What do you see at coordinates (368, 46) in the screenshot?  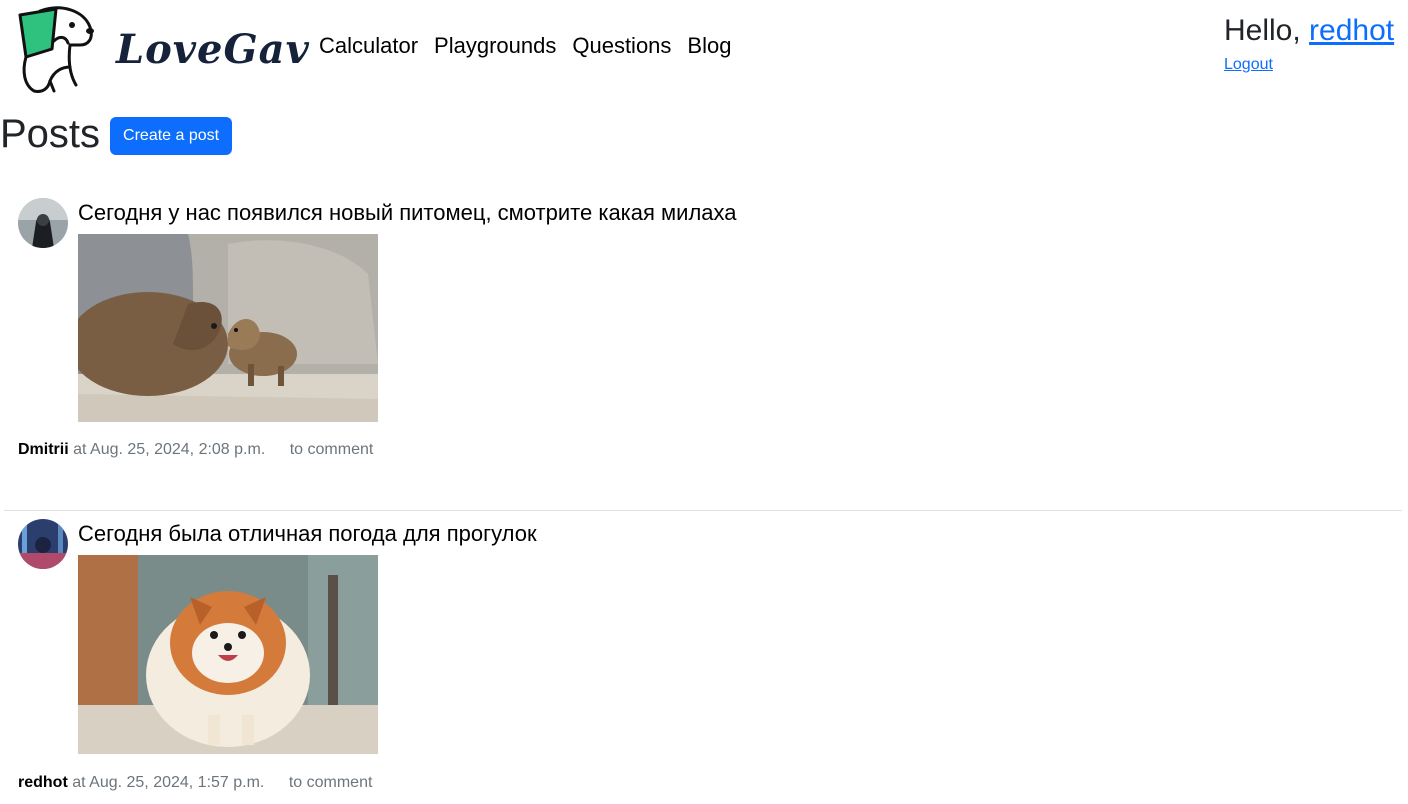 I see `nav-calculator: Calculator` at bounding box center [368, 46].